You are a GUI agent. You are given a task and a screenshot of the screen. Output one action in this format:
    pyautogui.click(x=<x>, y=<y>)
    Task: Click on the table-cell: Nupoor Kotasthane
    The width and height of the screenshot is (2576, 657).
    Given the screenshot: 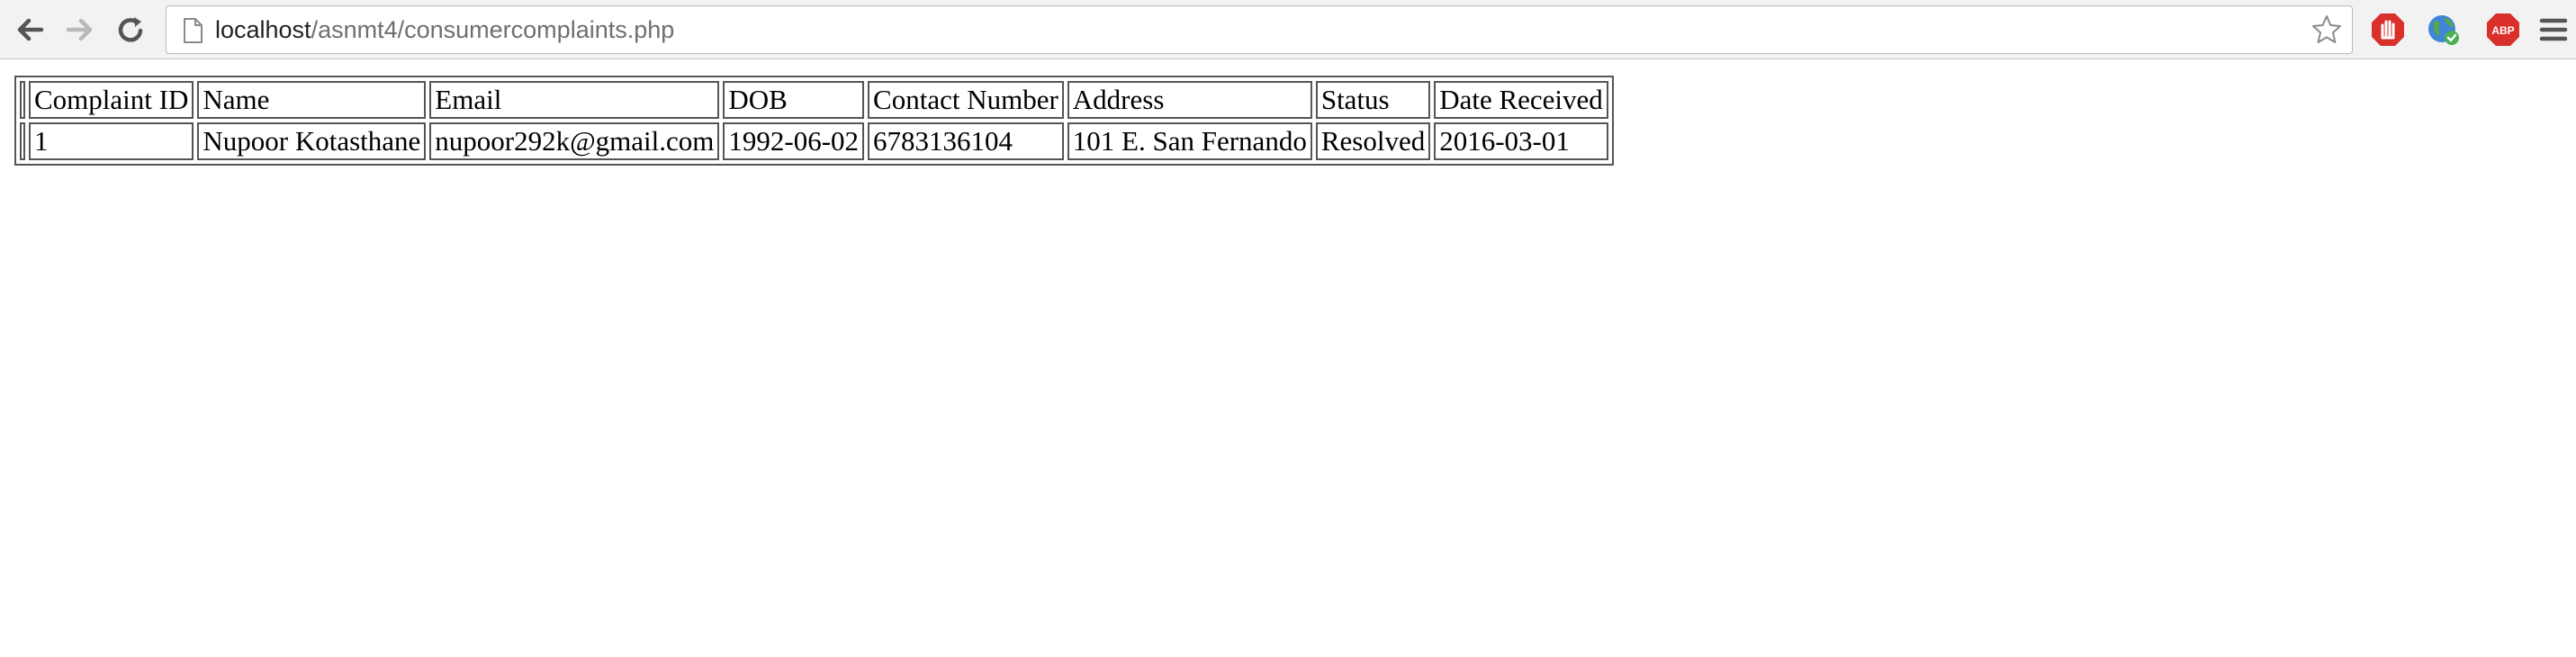 What is the action you would take?
    pyautogui.click(x=312, y=141)
    